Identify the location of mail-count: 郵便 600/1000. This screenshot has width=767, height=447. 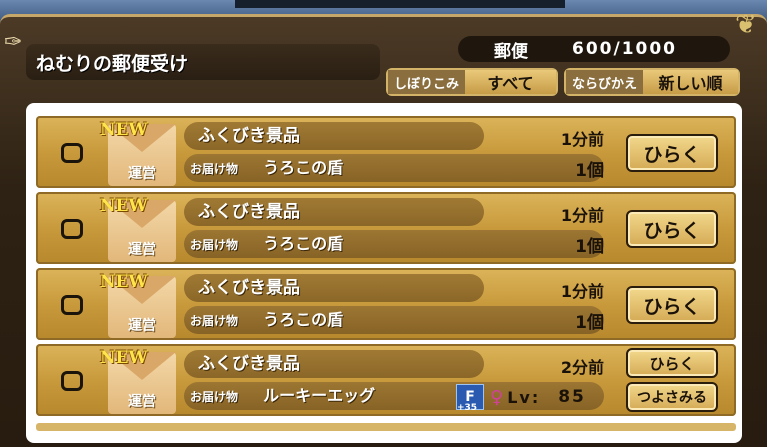
(594, 49).